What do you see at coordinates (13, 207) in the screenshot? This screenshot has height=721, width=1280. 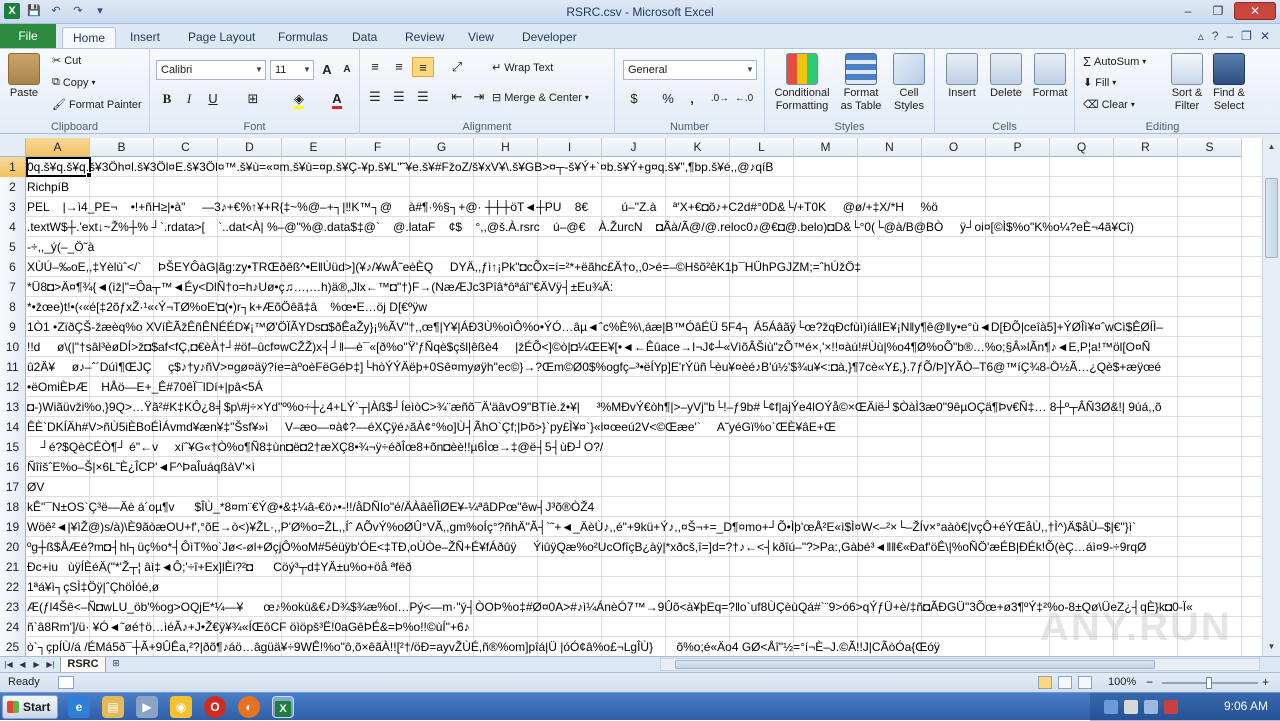 I see `row-header: 3` at bounding box center [13, 207].